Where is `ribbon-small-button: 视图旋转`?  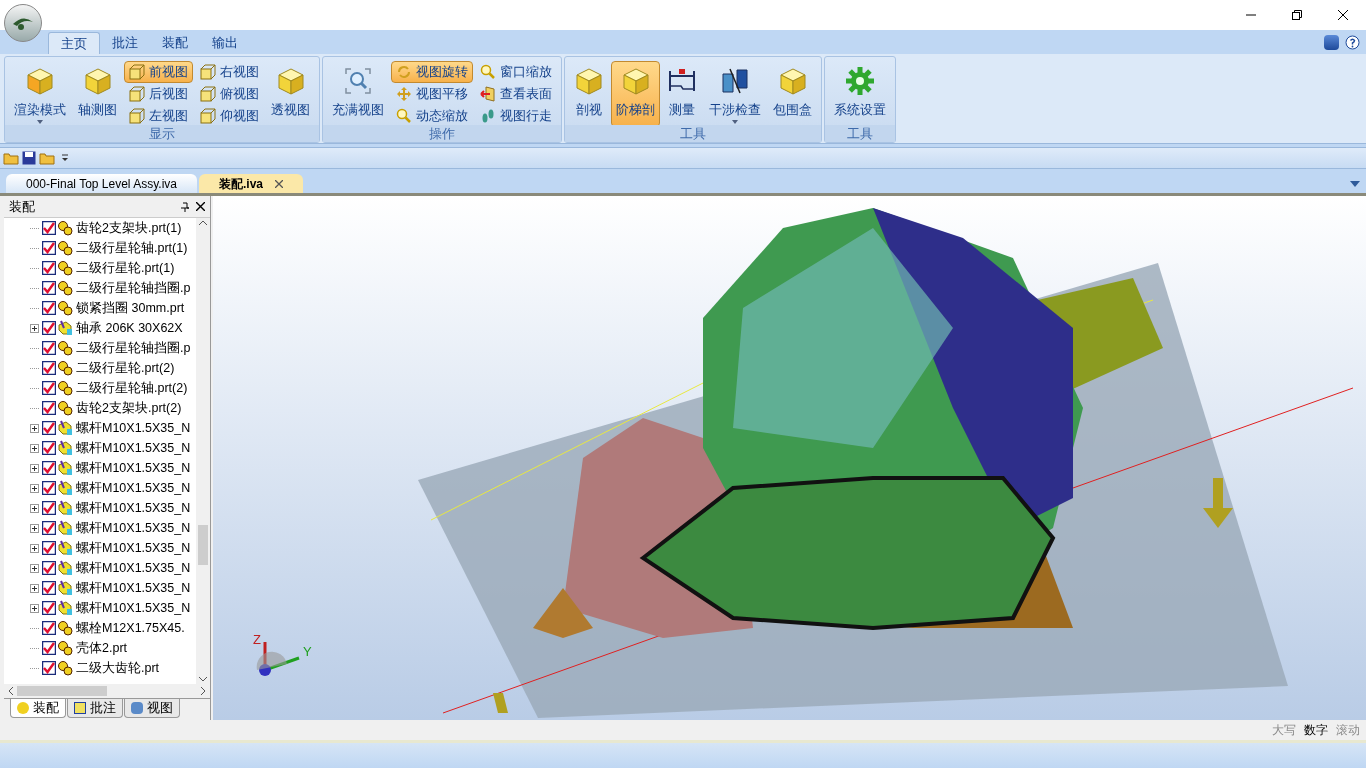
ribbon-small-button: 视图旋转 is located at coordinates (432, 72).